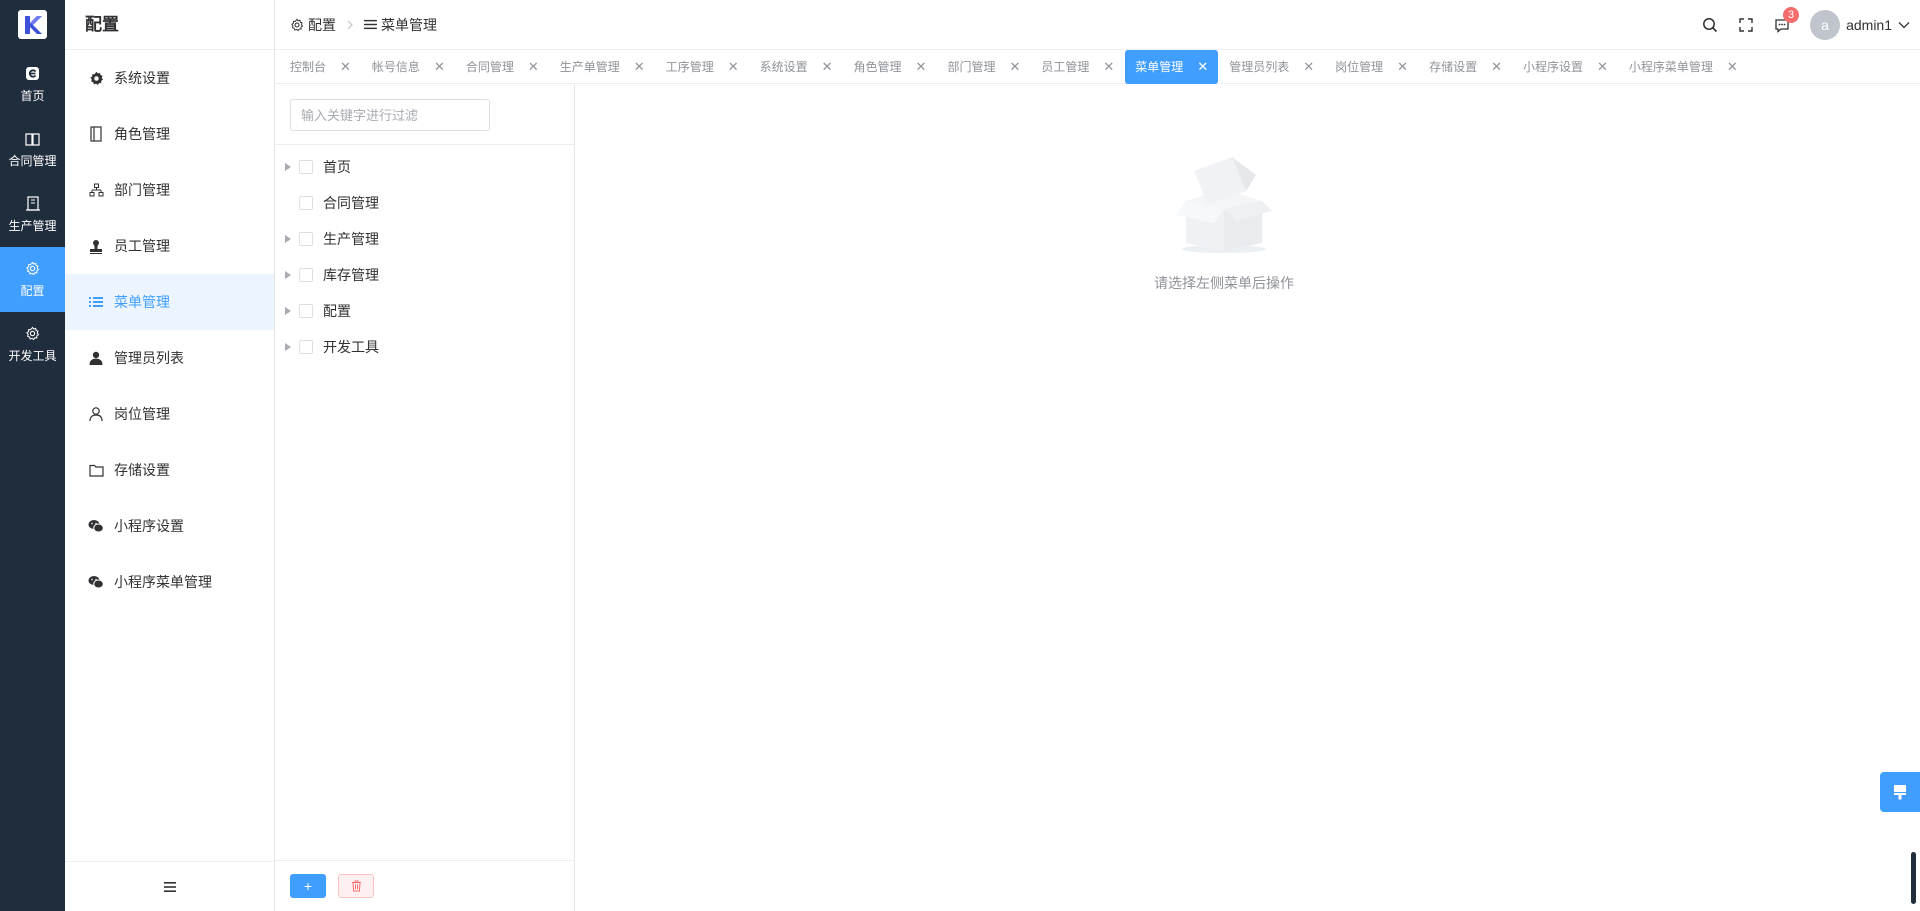 The height and width of the screenshot is (911, 1920). What do you see at coordinates (351, 275) in the screenshot?
I see `tree-node-label: 库存管理` at bounding box center [351, 275].